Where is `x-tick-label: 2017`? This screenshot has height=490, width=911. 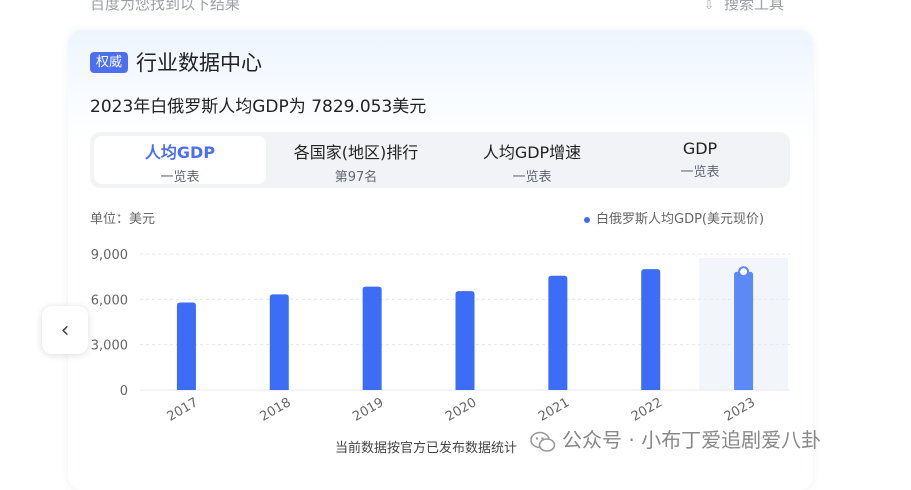 x-tick-label: 2017 is located at coordinates (183, 410).